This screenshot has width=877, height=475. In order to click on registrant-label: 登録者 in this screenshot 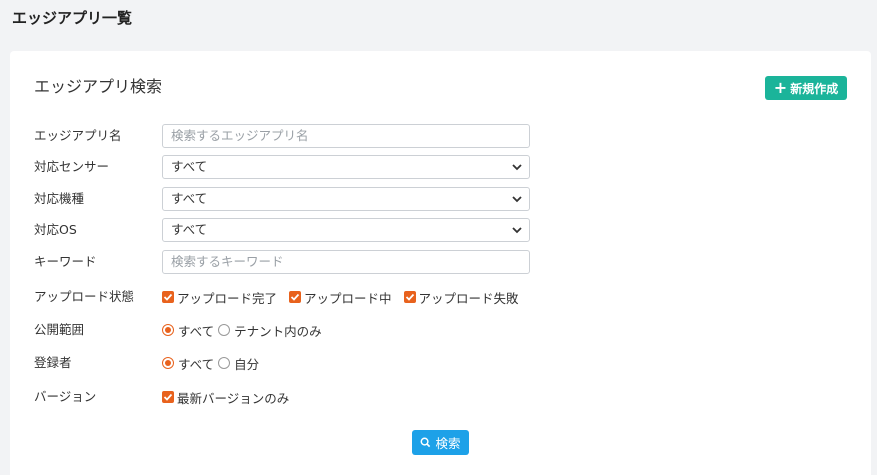, I will do `click(53, 362)`.